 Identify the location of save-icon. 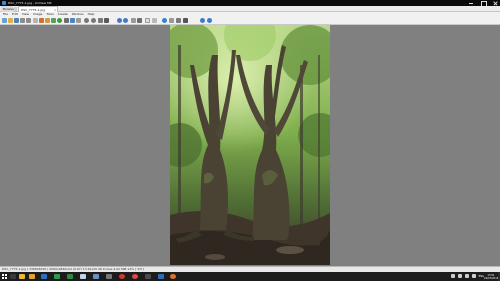
(16, 20).